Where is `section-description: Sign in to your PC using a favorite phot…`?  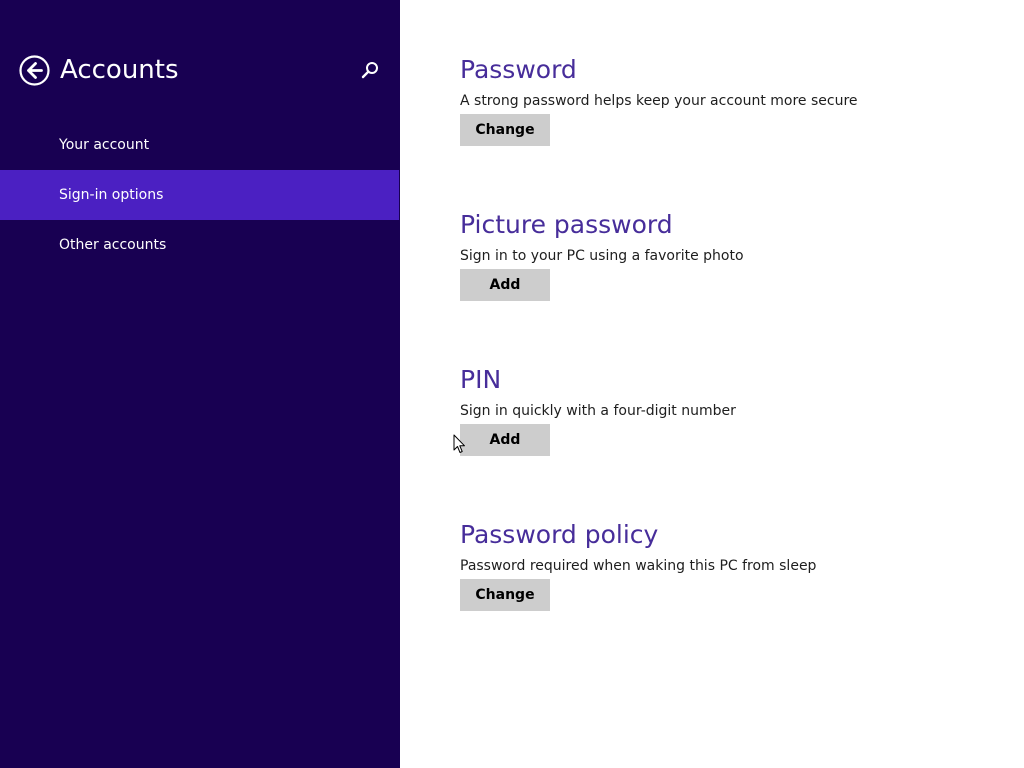
section-description: Sign in to your PC using a favorite phot… is located at coordinates (602, 256).